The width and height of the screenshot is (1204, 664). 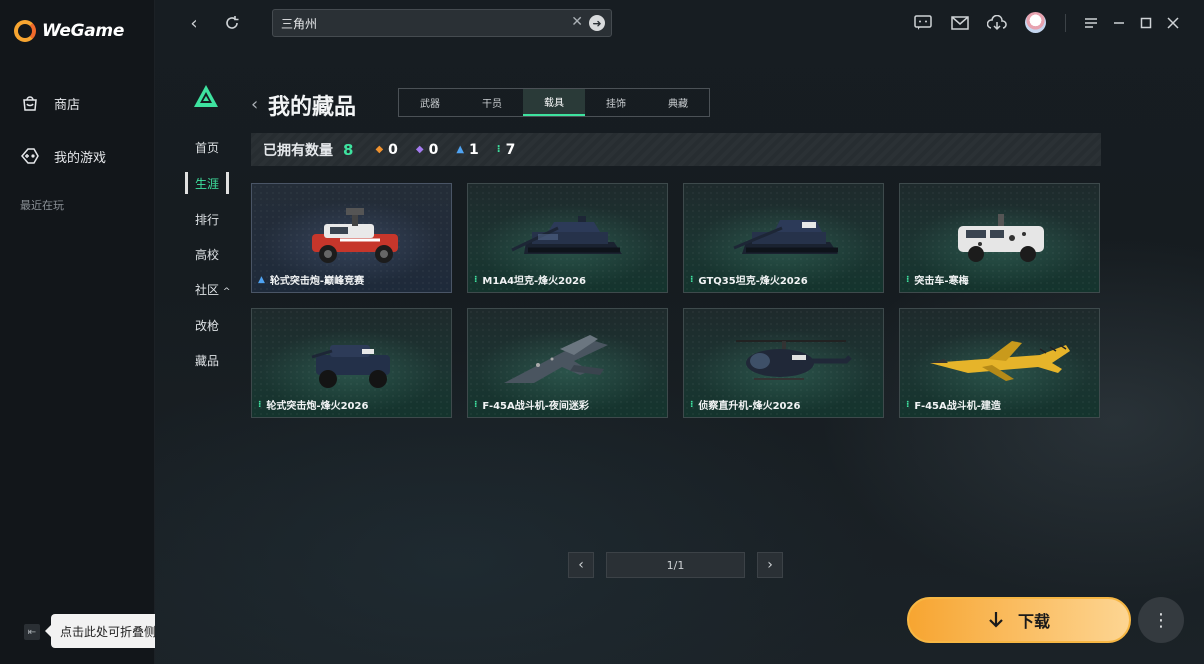 What do you see at coordinates (996, 620) in the screenshot?
I see `download-arrow-icon` at bounding box center [996, 620].